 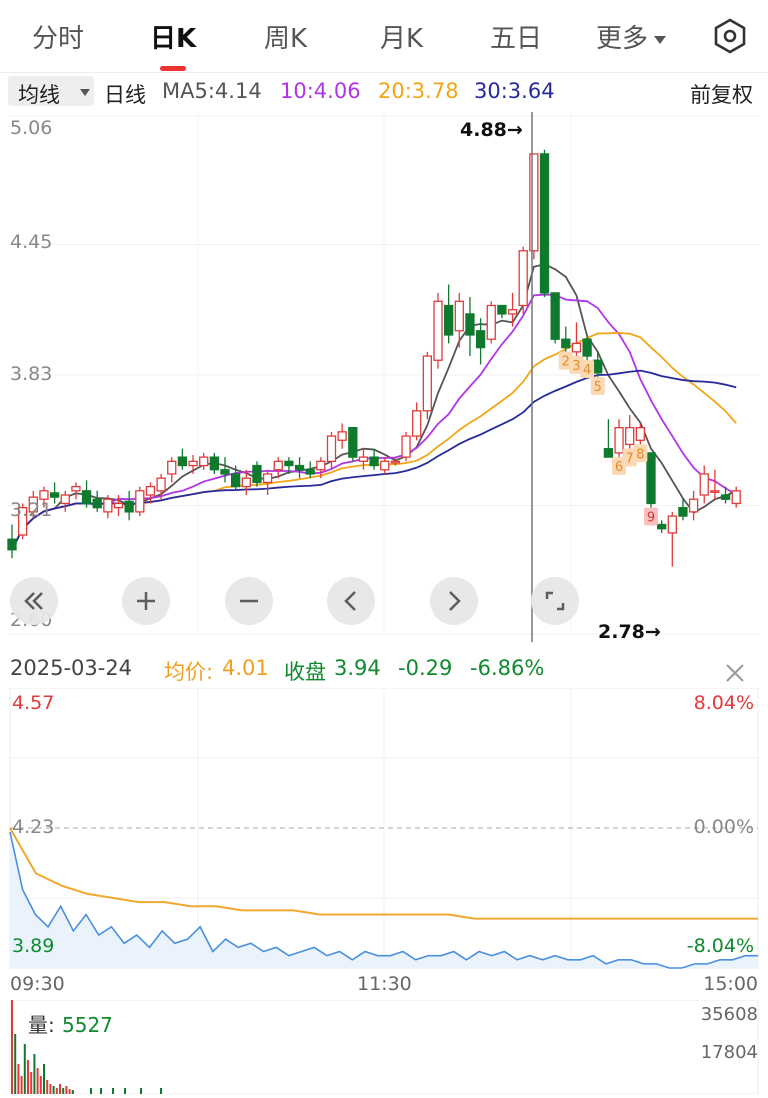 What do you see at coordinates (729, 1052) in the screenshot?
I see `volume-mid-label: 17804` at bounding box center [729, 1052].